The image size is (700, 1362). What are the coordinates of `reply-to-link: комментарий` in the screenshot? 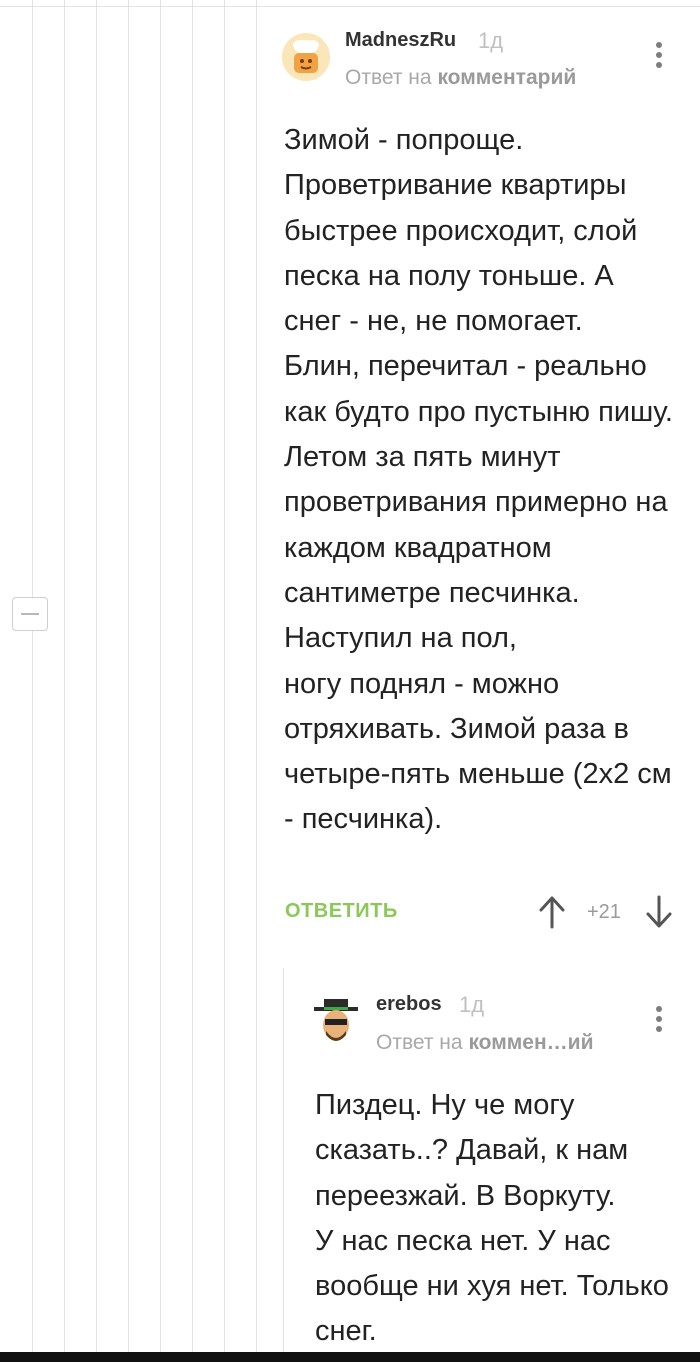 It's located at (506, 77).